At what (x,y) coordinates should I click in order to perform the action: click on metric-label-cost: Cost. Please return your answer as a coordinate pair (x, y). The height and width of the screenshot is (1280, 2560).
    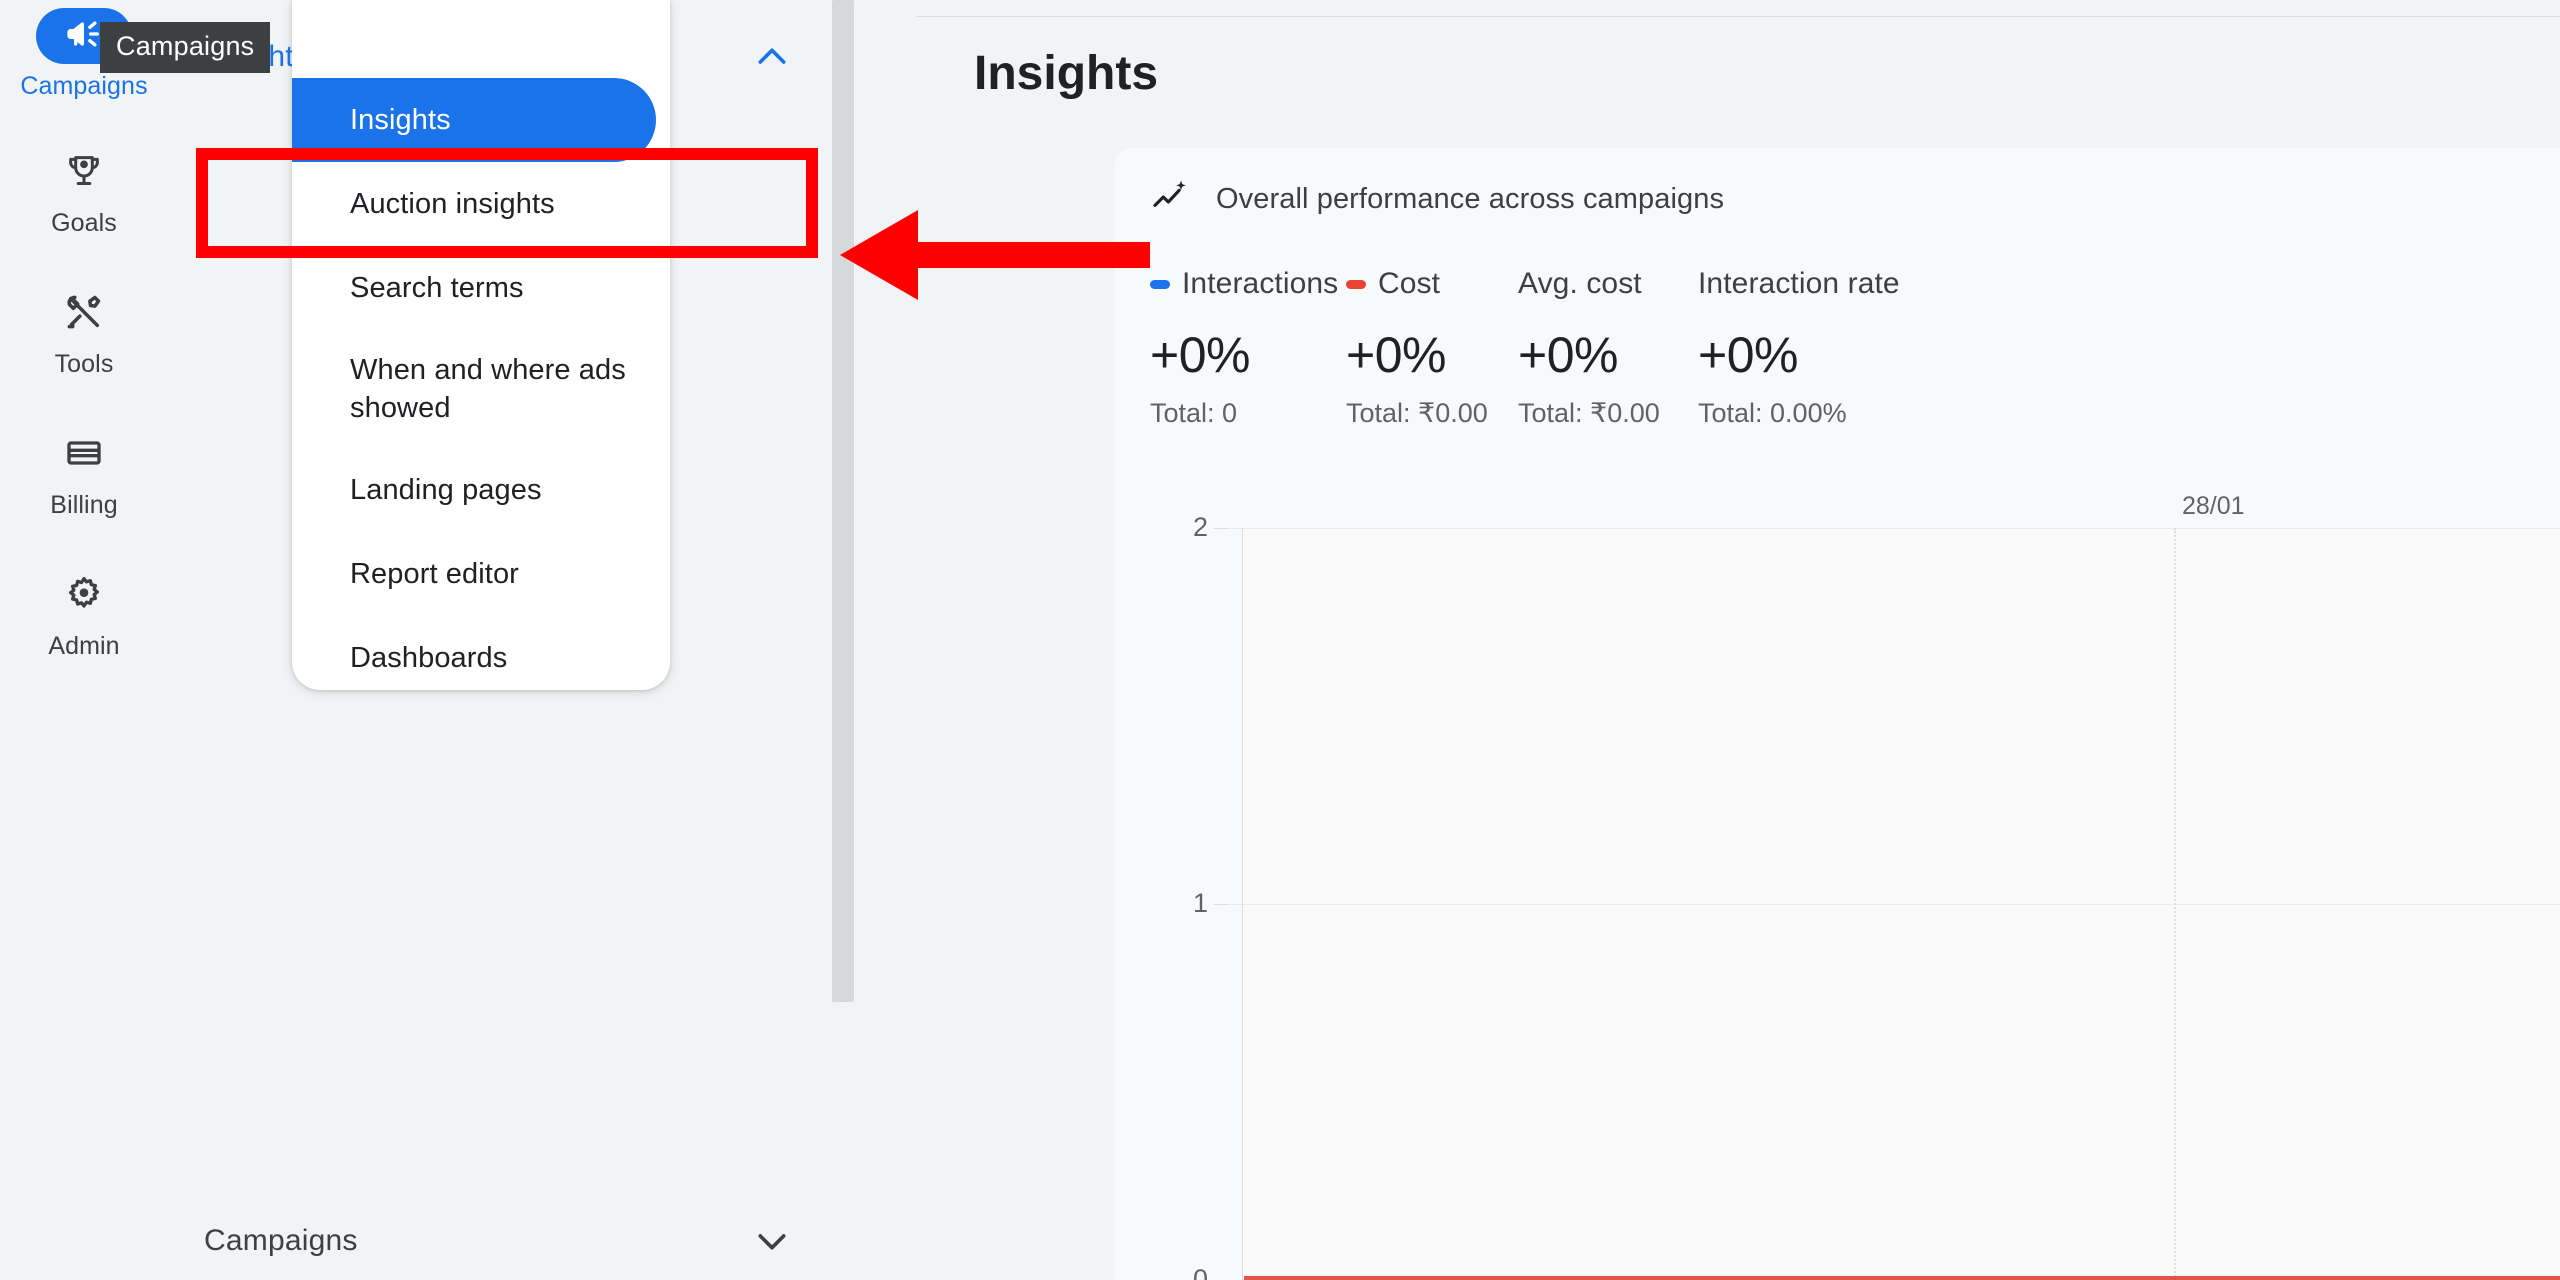
    Looking at the image, I should click on (1409, 283).